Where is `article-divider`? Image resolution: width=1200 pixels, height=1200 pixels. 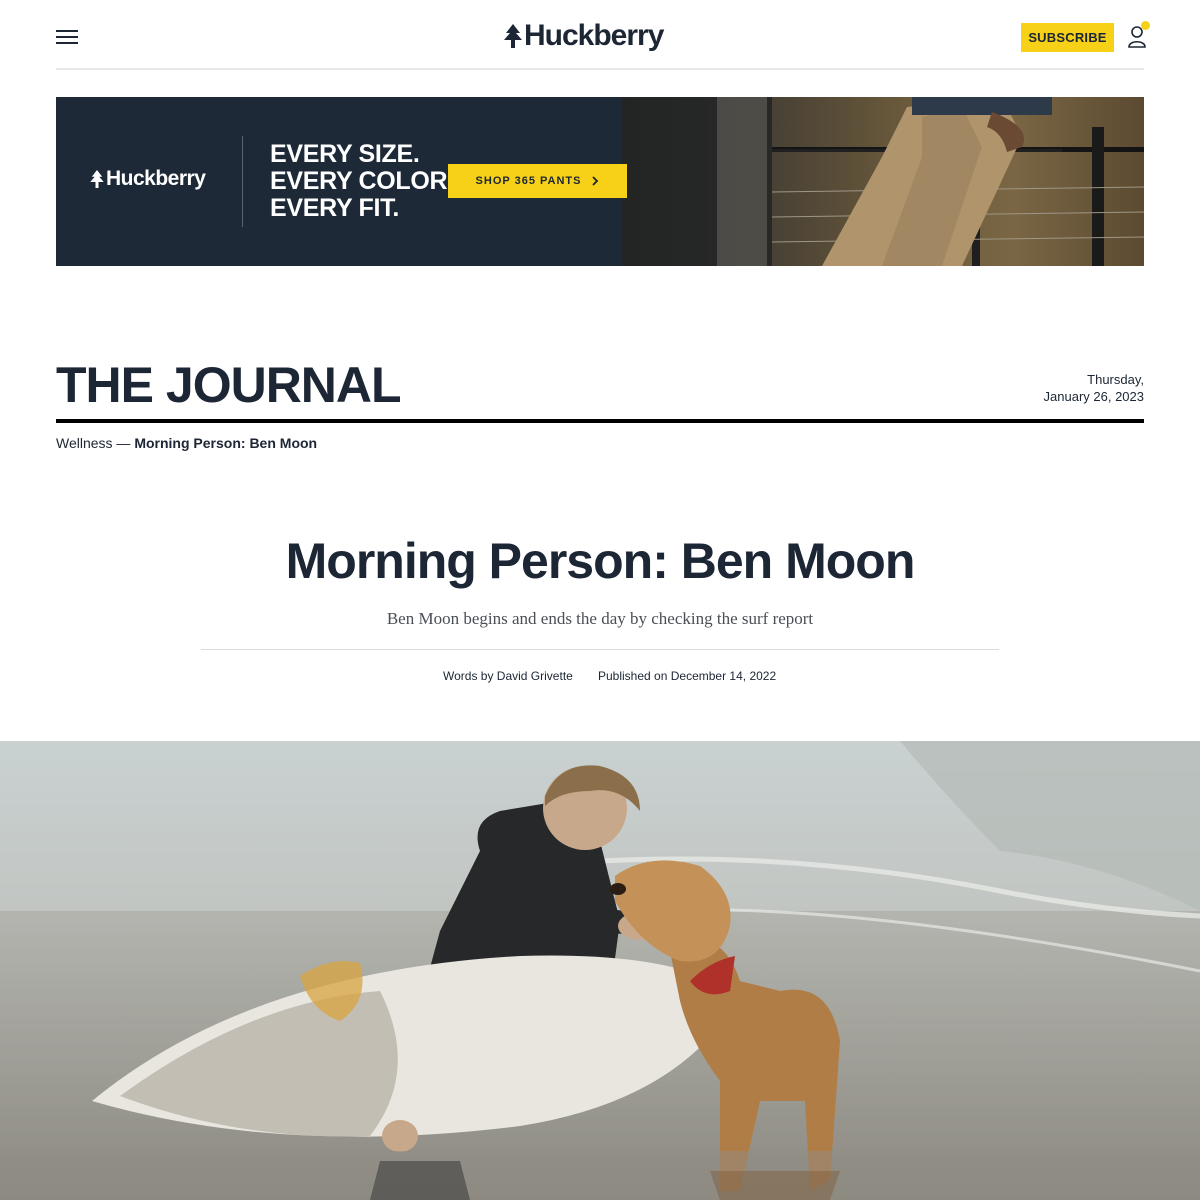
article-divider is located at coordinates (600, 649).